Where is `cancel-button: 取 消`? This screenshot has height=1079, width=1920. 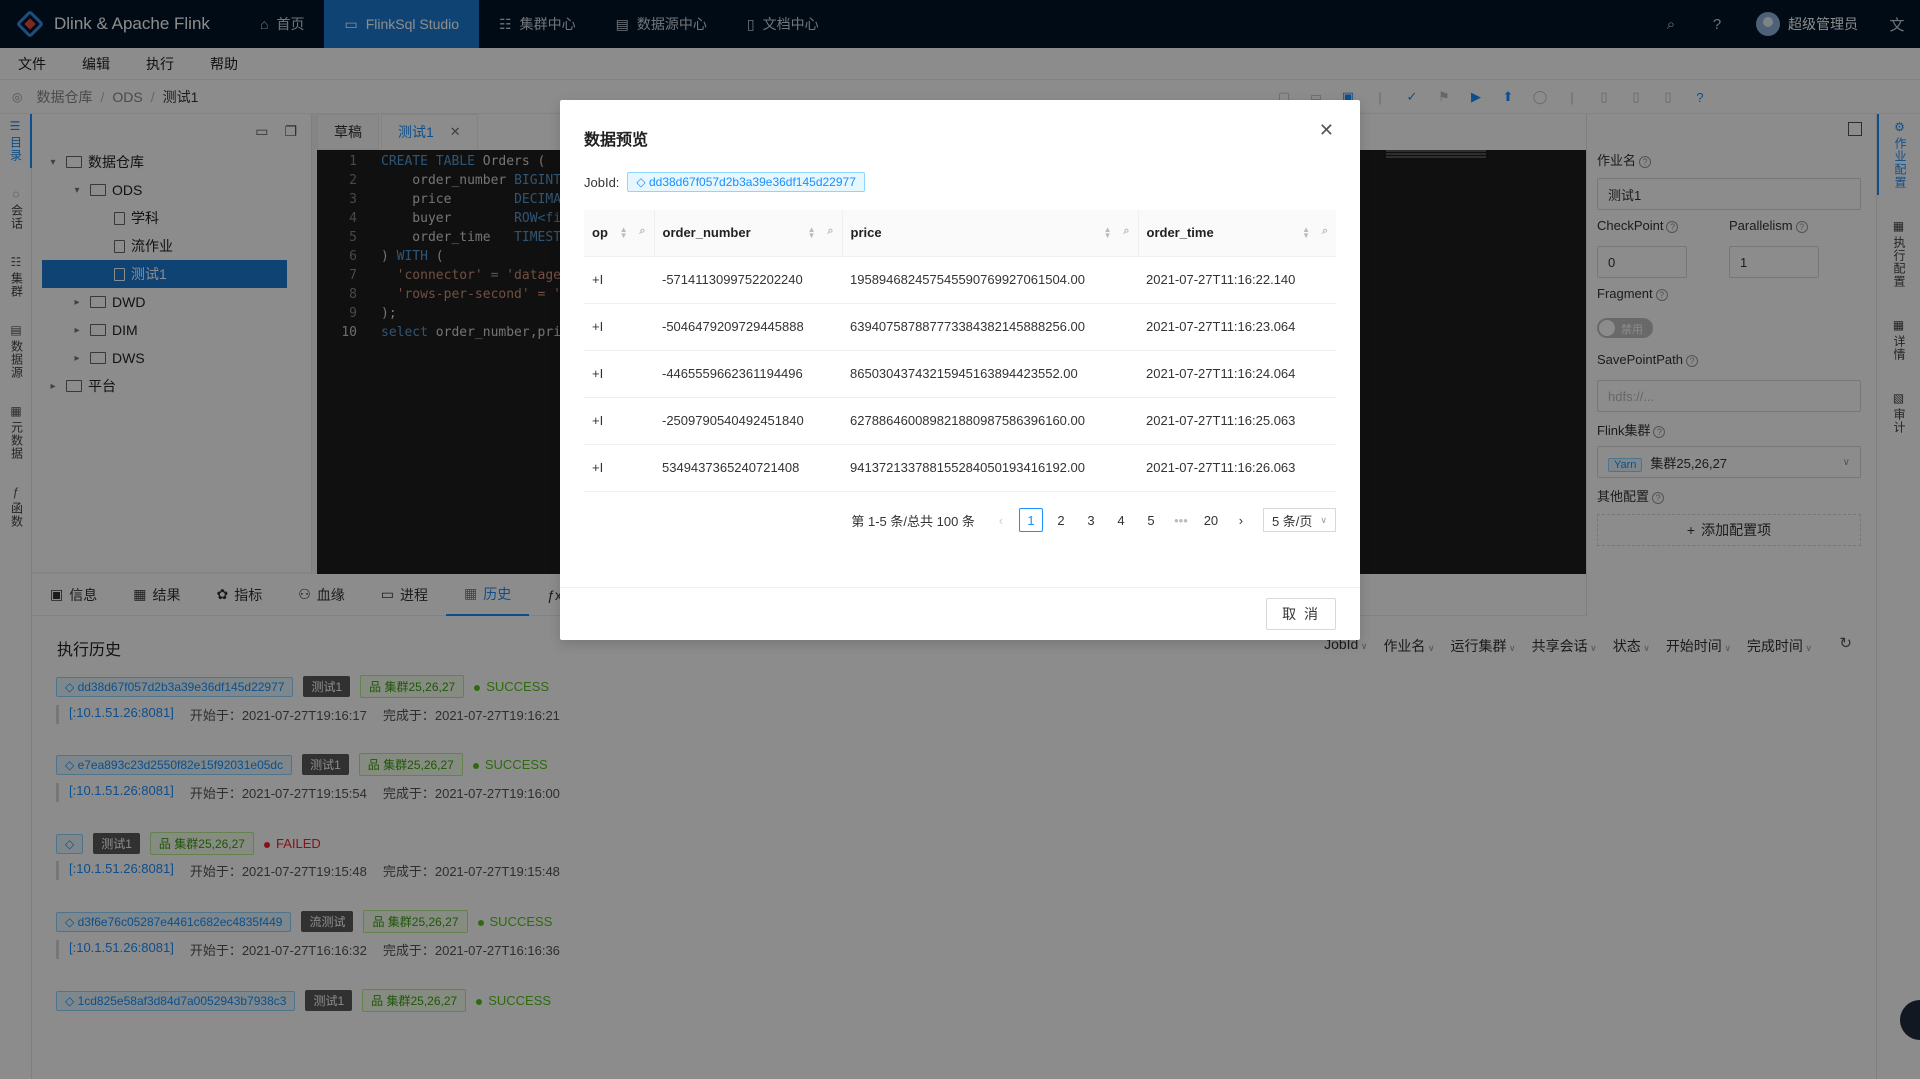
cancel-button: 取 消 is located at coordinates (1301, 614).